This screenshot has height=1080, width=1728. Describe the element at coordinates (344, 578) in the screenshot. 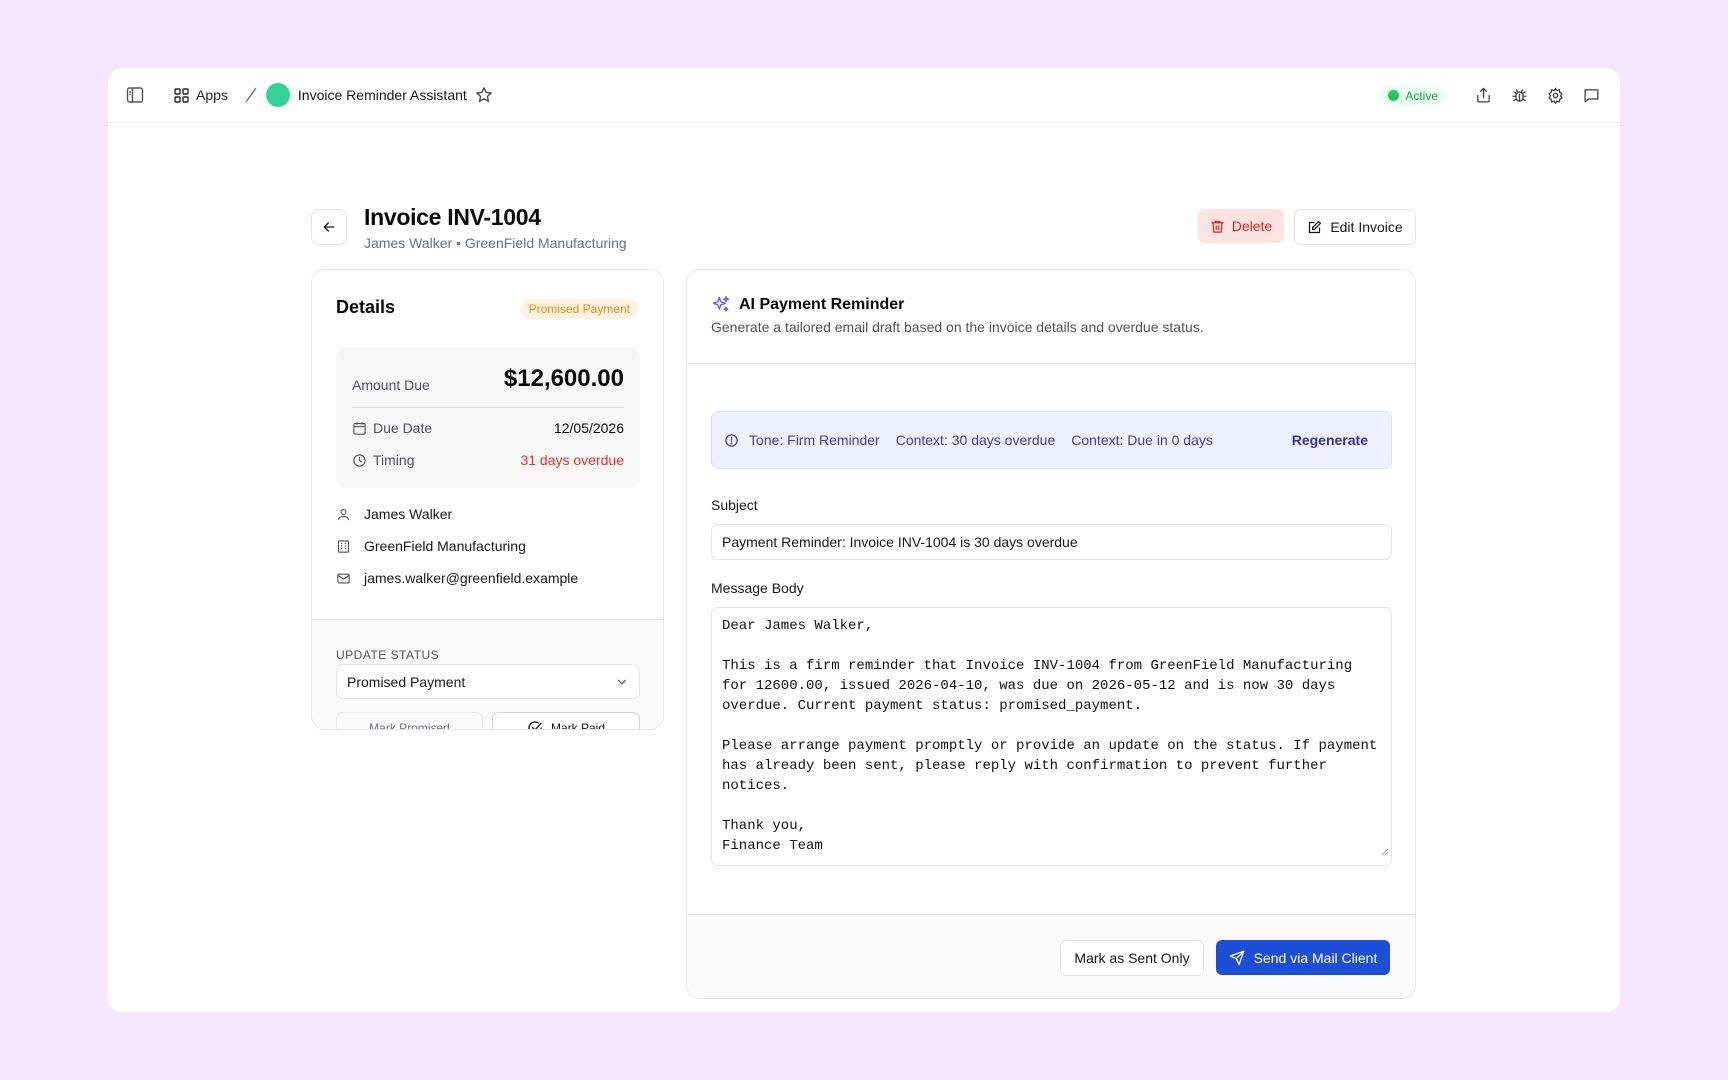

I see `mail-icon` at that location.